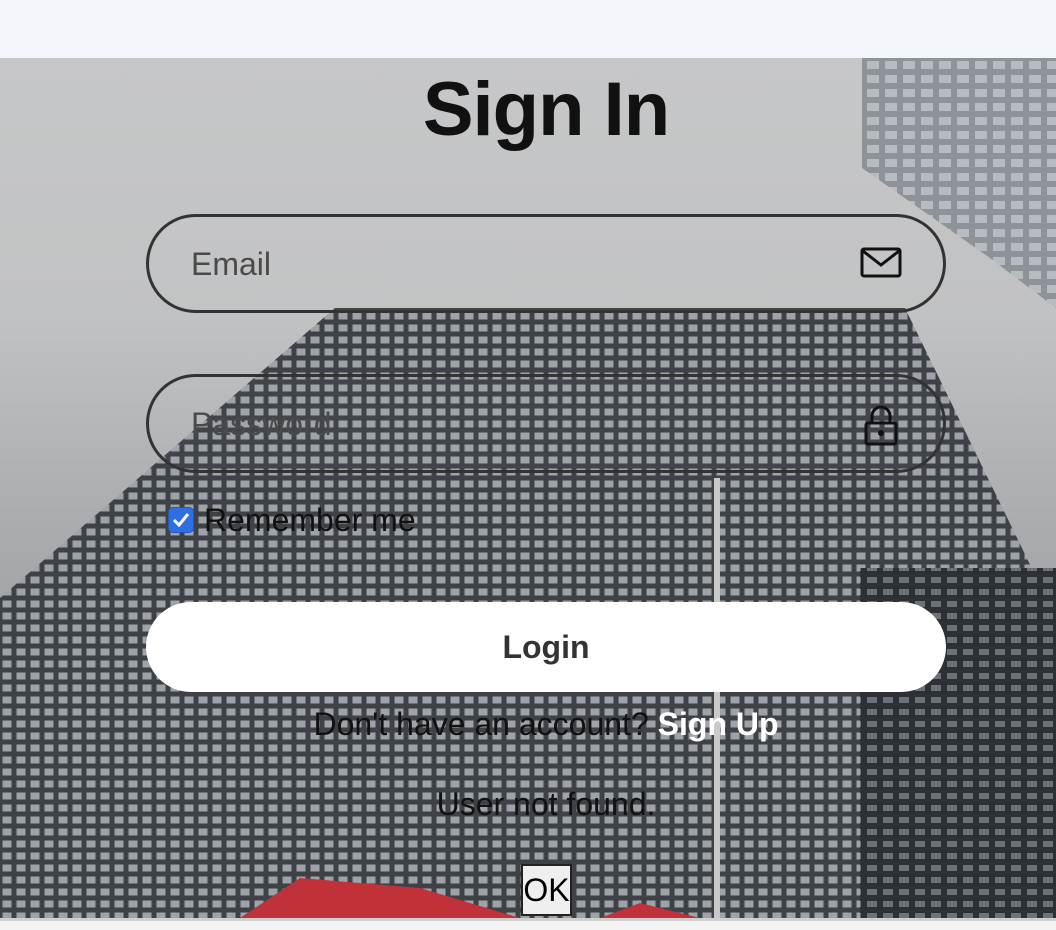 The image size is (1056, 930). Describe the element at coordinates (528, 924) in the screenshot. I see `bottom-strip` at that location.